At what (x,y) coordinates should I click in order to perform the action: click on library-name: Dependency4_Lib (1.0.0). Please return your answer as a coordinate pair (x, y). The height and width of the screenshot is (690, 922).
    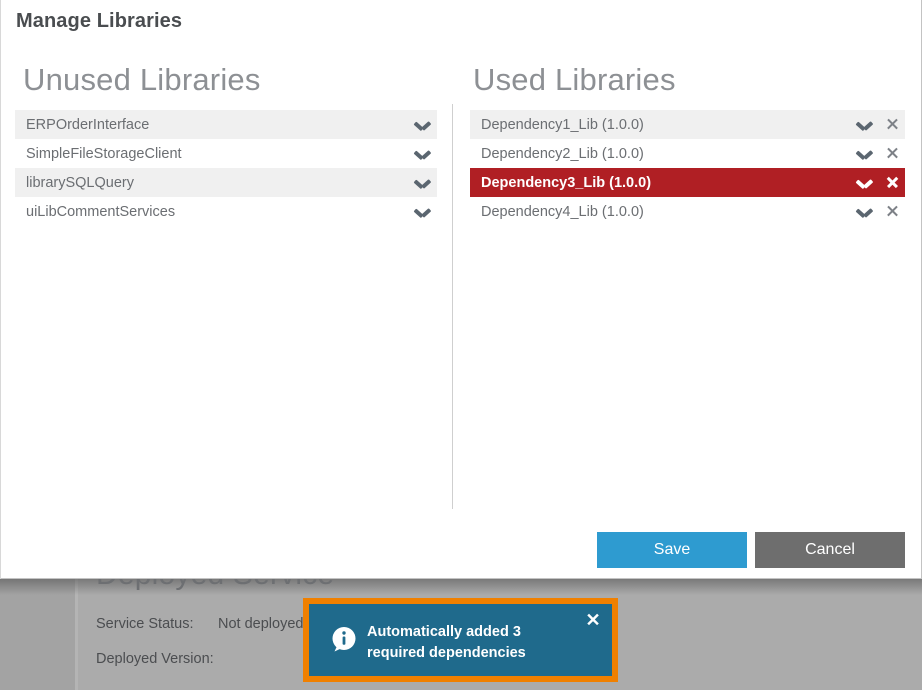
    Looking at the image, I should click on (562, 211).